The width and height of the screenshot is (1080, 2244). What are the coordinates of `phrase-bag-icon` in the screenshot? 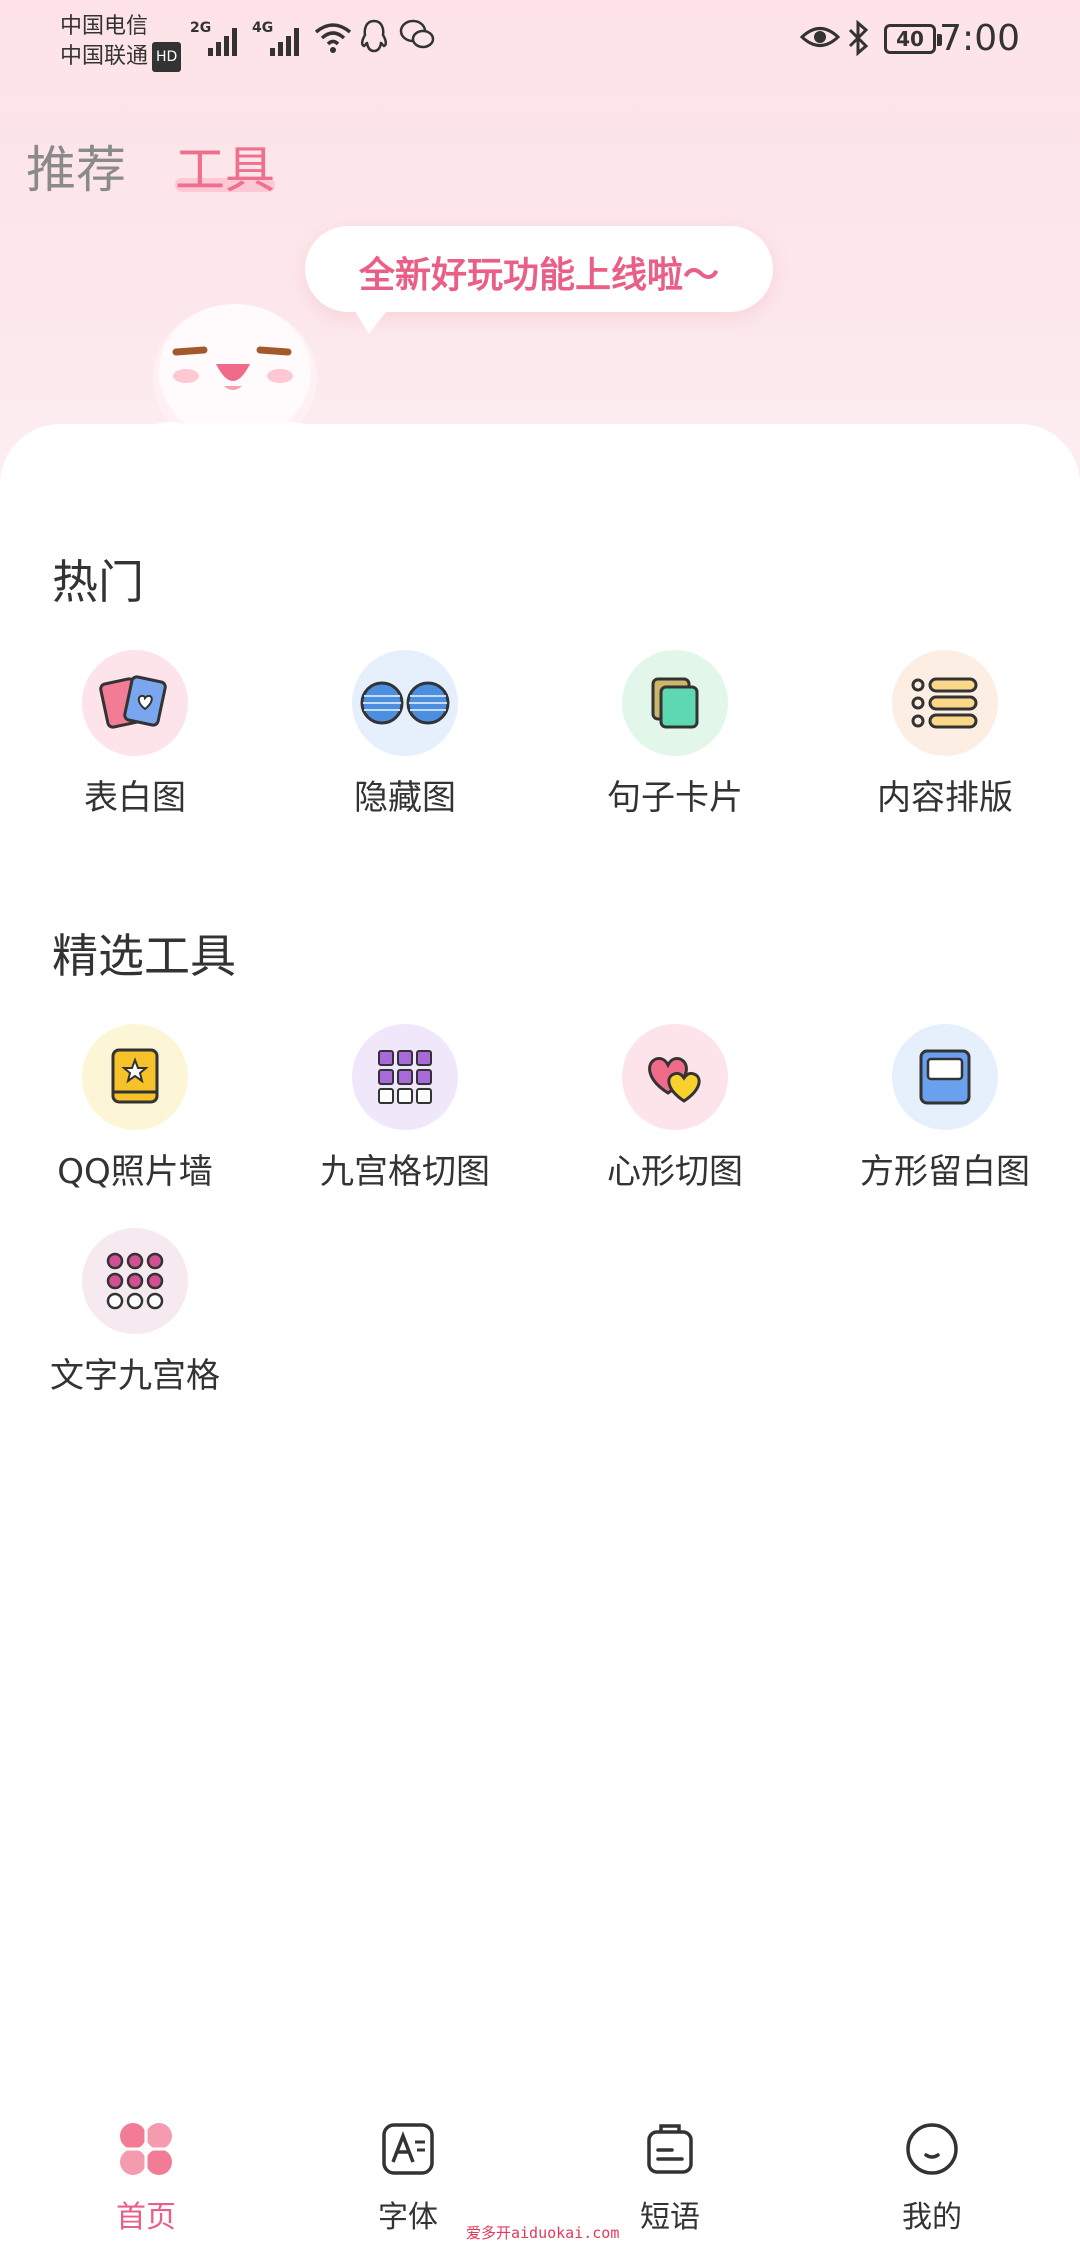 It's located at (670, 2149).